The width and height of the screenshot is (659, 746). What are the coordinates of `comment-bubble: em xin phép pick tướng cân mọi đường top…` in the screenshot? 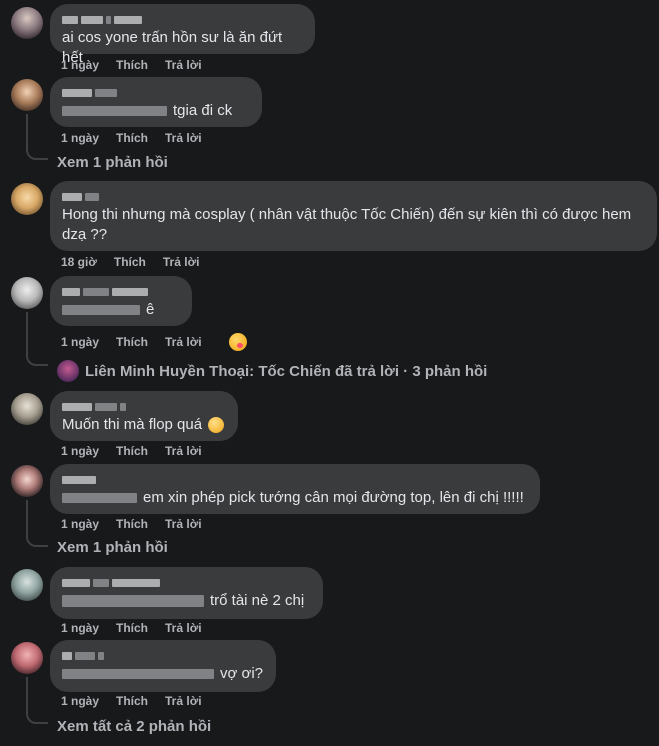 It's located at (295, 489).